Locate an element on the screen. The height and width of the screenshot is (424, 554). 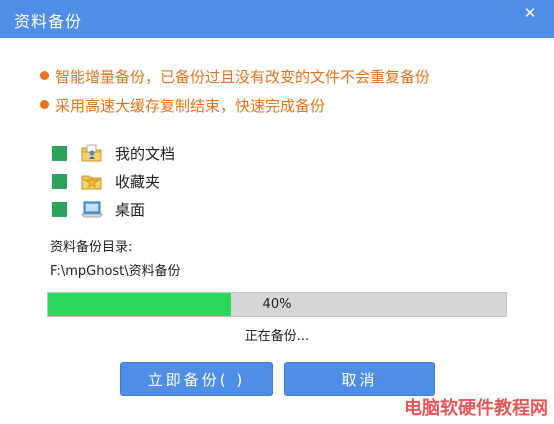
backup-item-desktop: 桌面 is located at coordinates (98, 209).